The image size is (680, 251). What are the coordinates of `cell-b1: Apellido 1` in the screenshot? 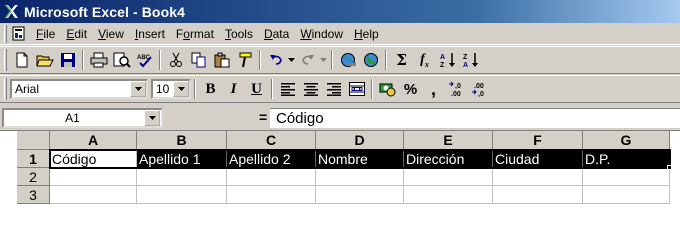 It's located at (182, 159).